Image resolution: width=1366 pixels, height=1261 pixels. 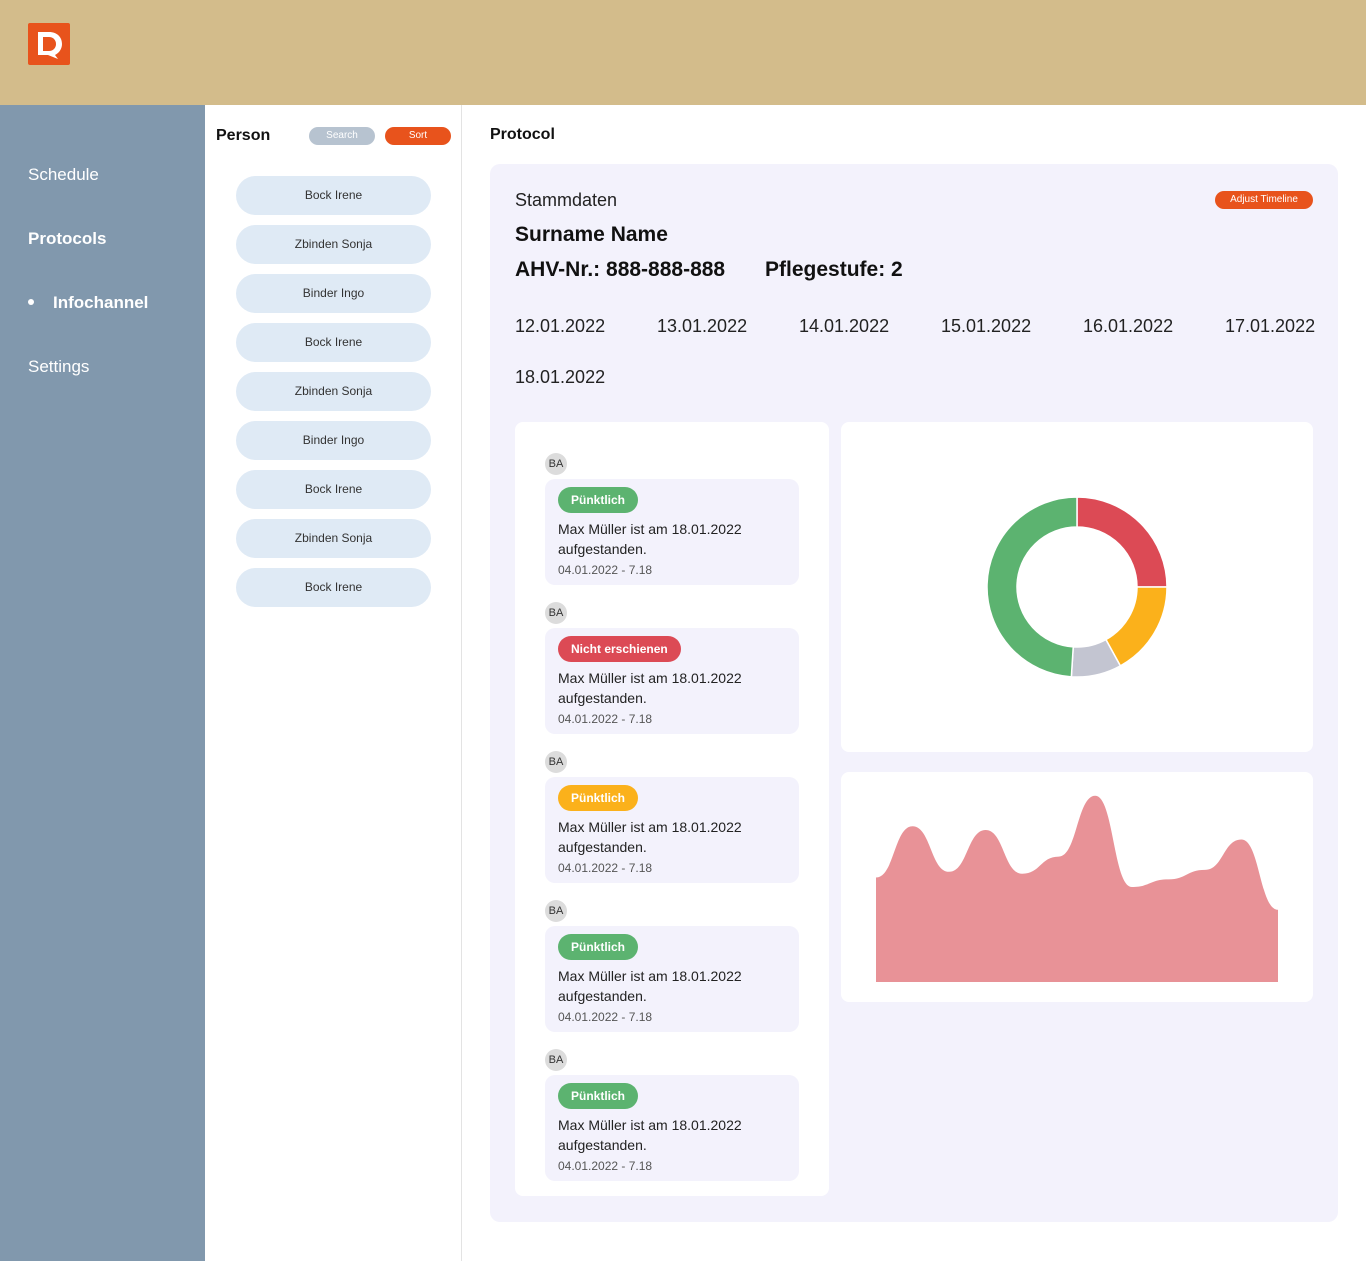 What do you see at coordinates (591, 234) in the screenshot?
I see `patient-name: Surname Name` at bounding box center [591, 234].